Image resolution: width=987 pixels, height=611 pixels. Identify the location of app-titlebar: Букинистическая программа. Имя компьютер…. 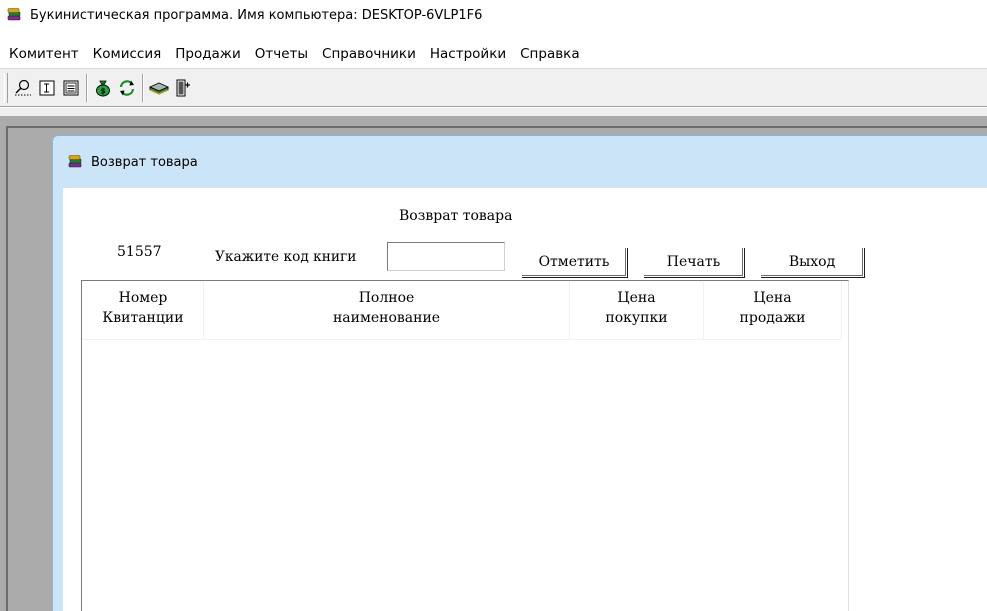
(493, 15).